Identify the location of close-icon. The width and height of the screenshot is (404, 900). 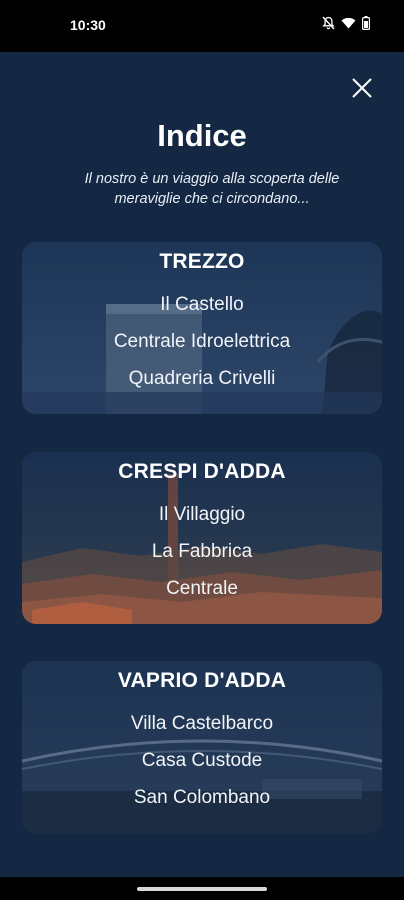
(362, 88).